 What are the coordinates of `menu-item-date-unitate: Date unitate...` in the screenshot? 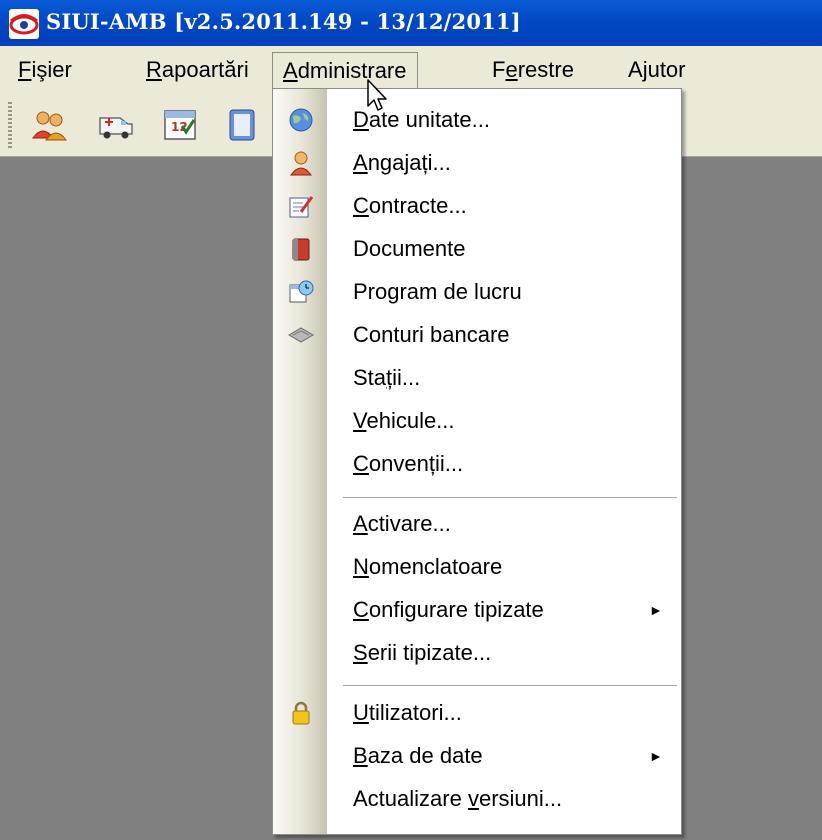 It's located at (477, 120).